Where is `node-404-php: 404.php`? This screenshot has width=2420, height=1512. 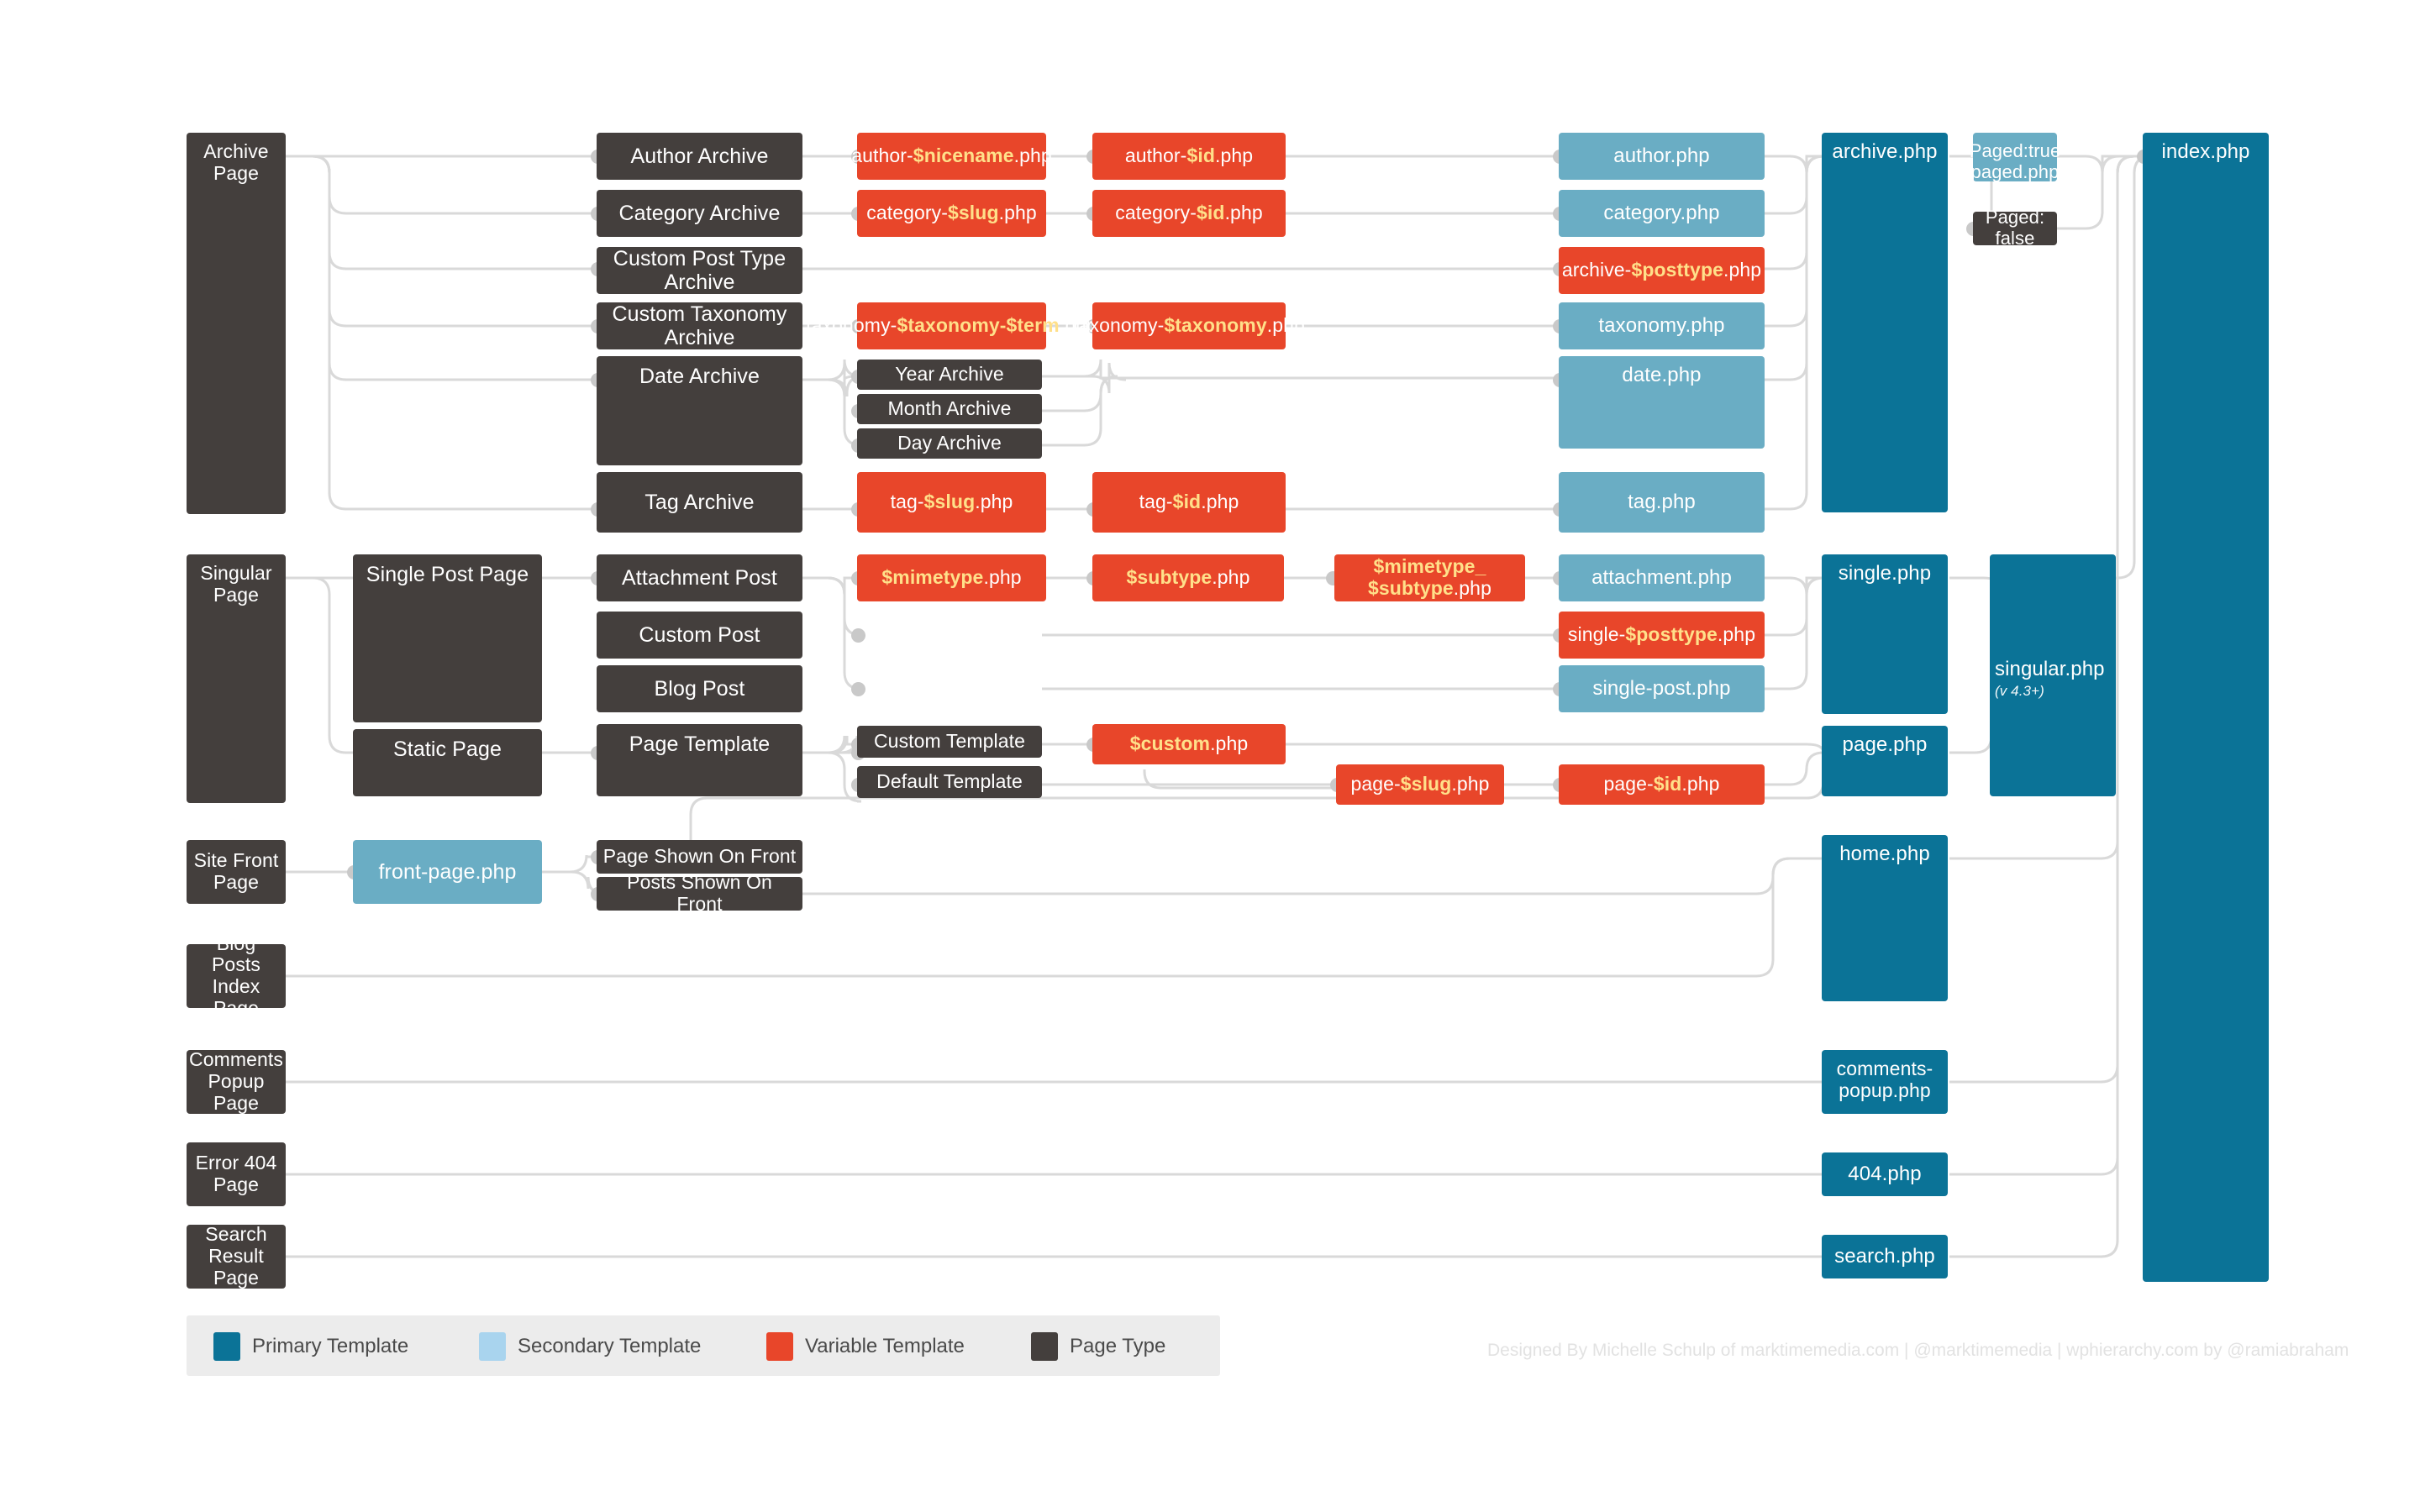
node-404-php: 404.php is located at coordinates (1885, 1174).